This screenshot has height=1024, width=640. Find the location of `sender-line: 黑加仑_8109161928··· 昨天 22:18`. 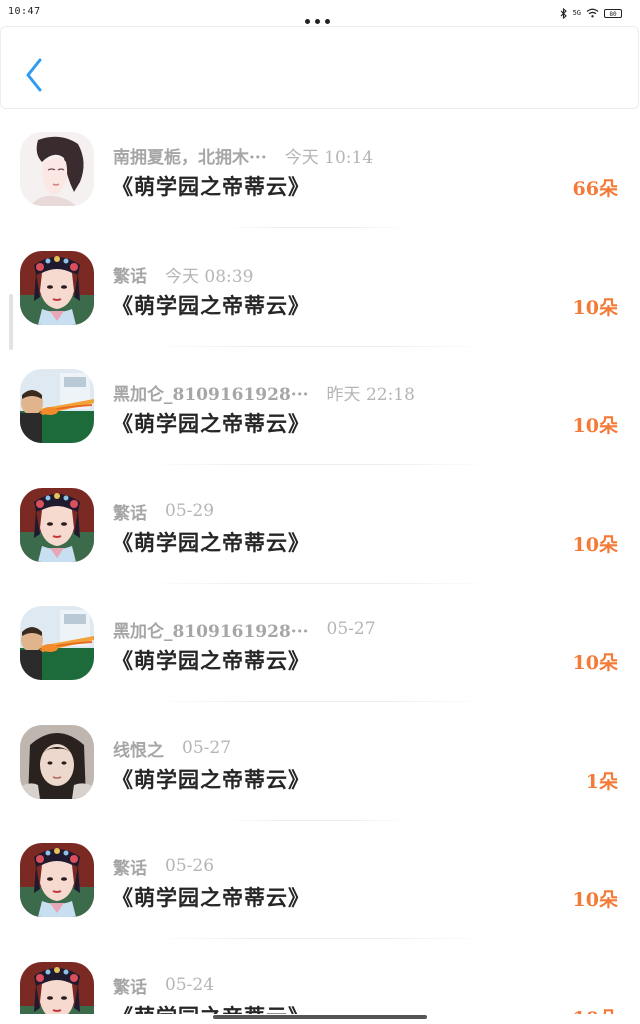

sender-line: 黑加仑_8109161928··· 昨天 22:18 is located at coordinates (264, 392).